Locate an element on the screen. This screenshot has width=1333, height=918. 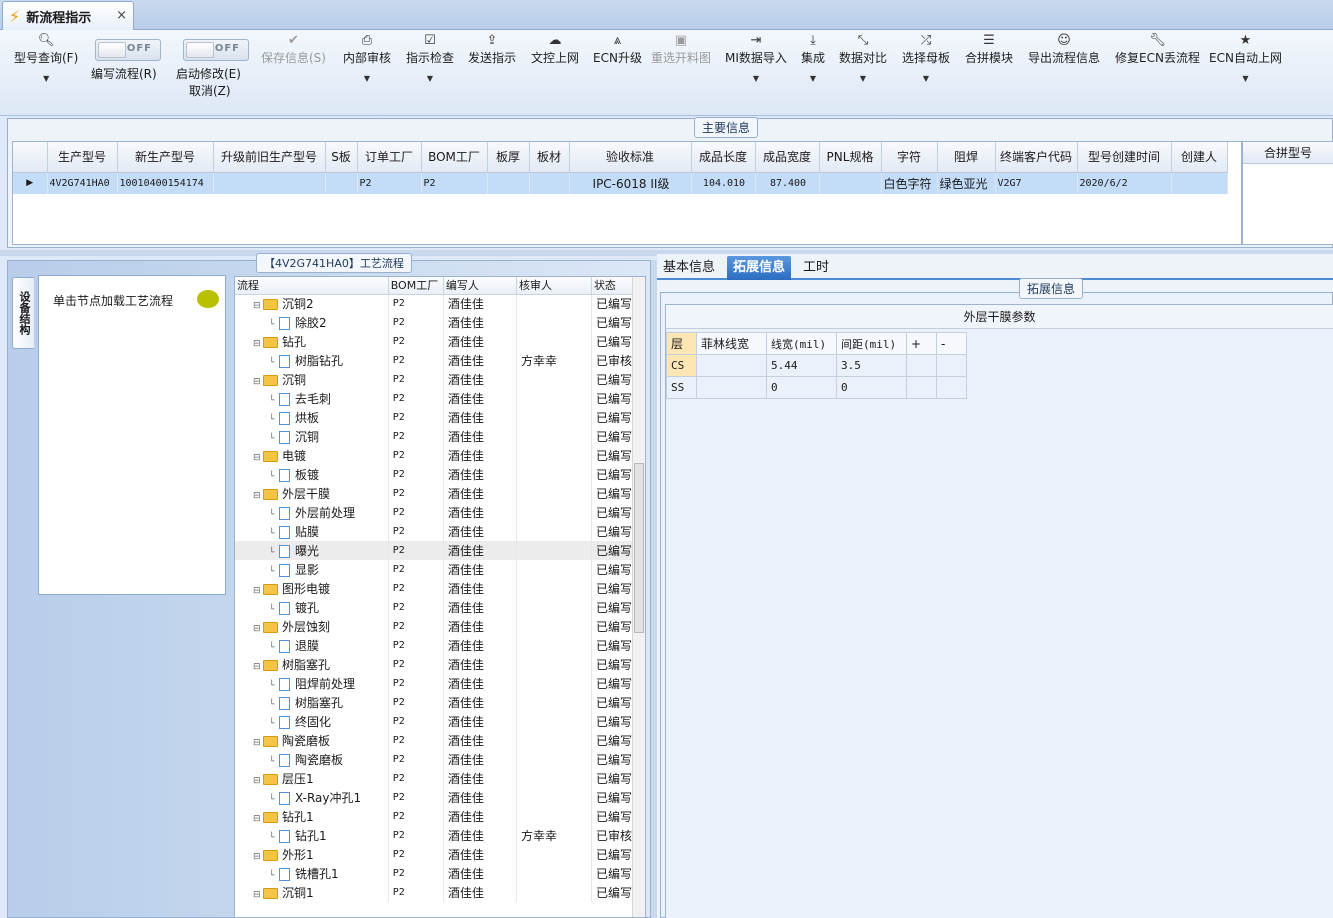
tab-basic-info: 基本信息 is located at coordinates (689, 268).